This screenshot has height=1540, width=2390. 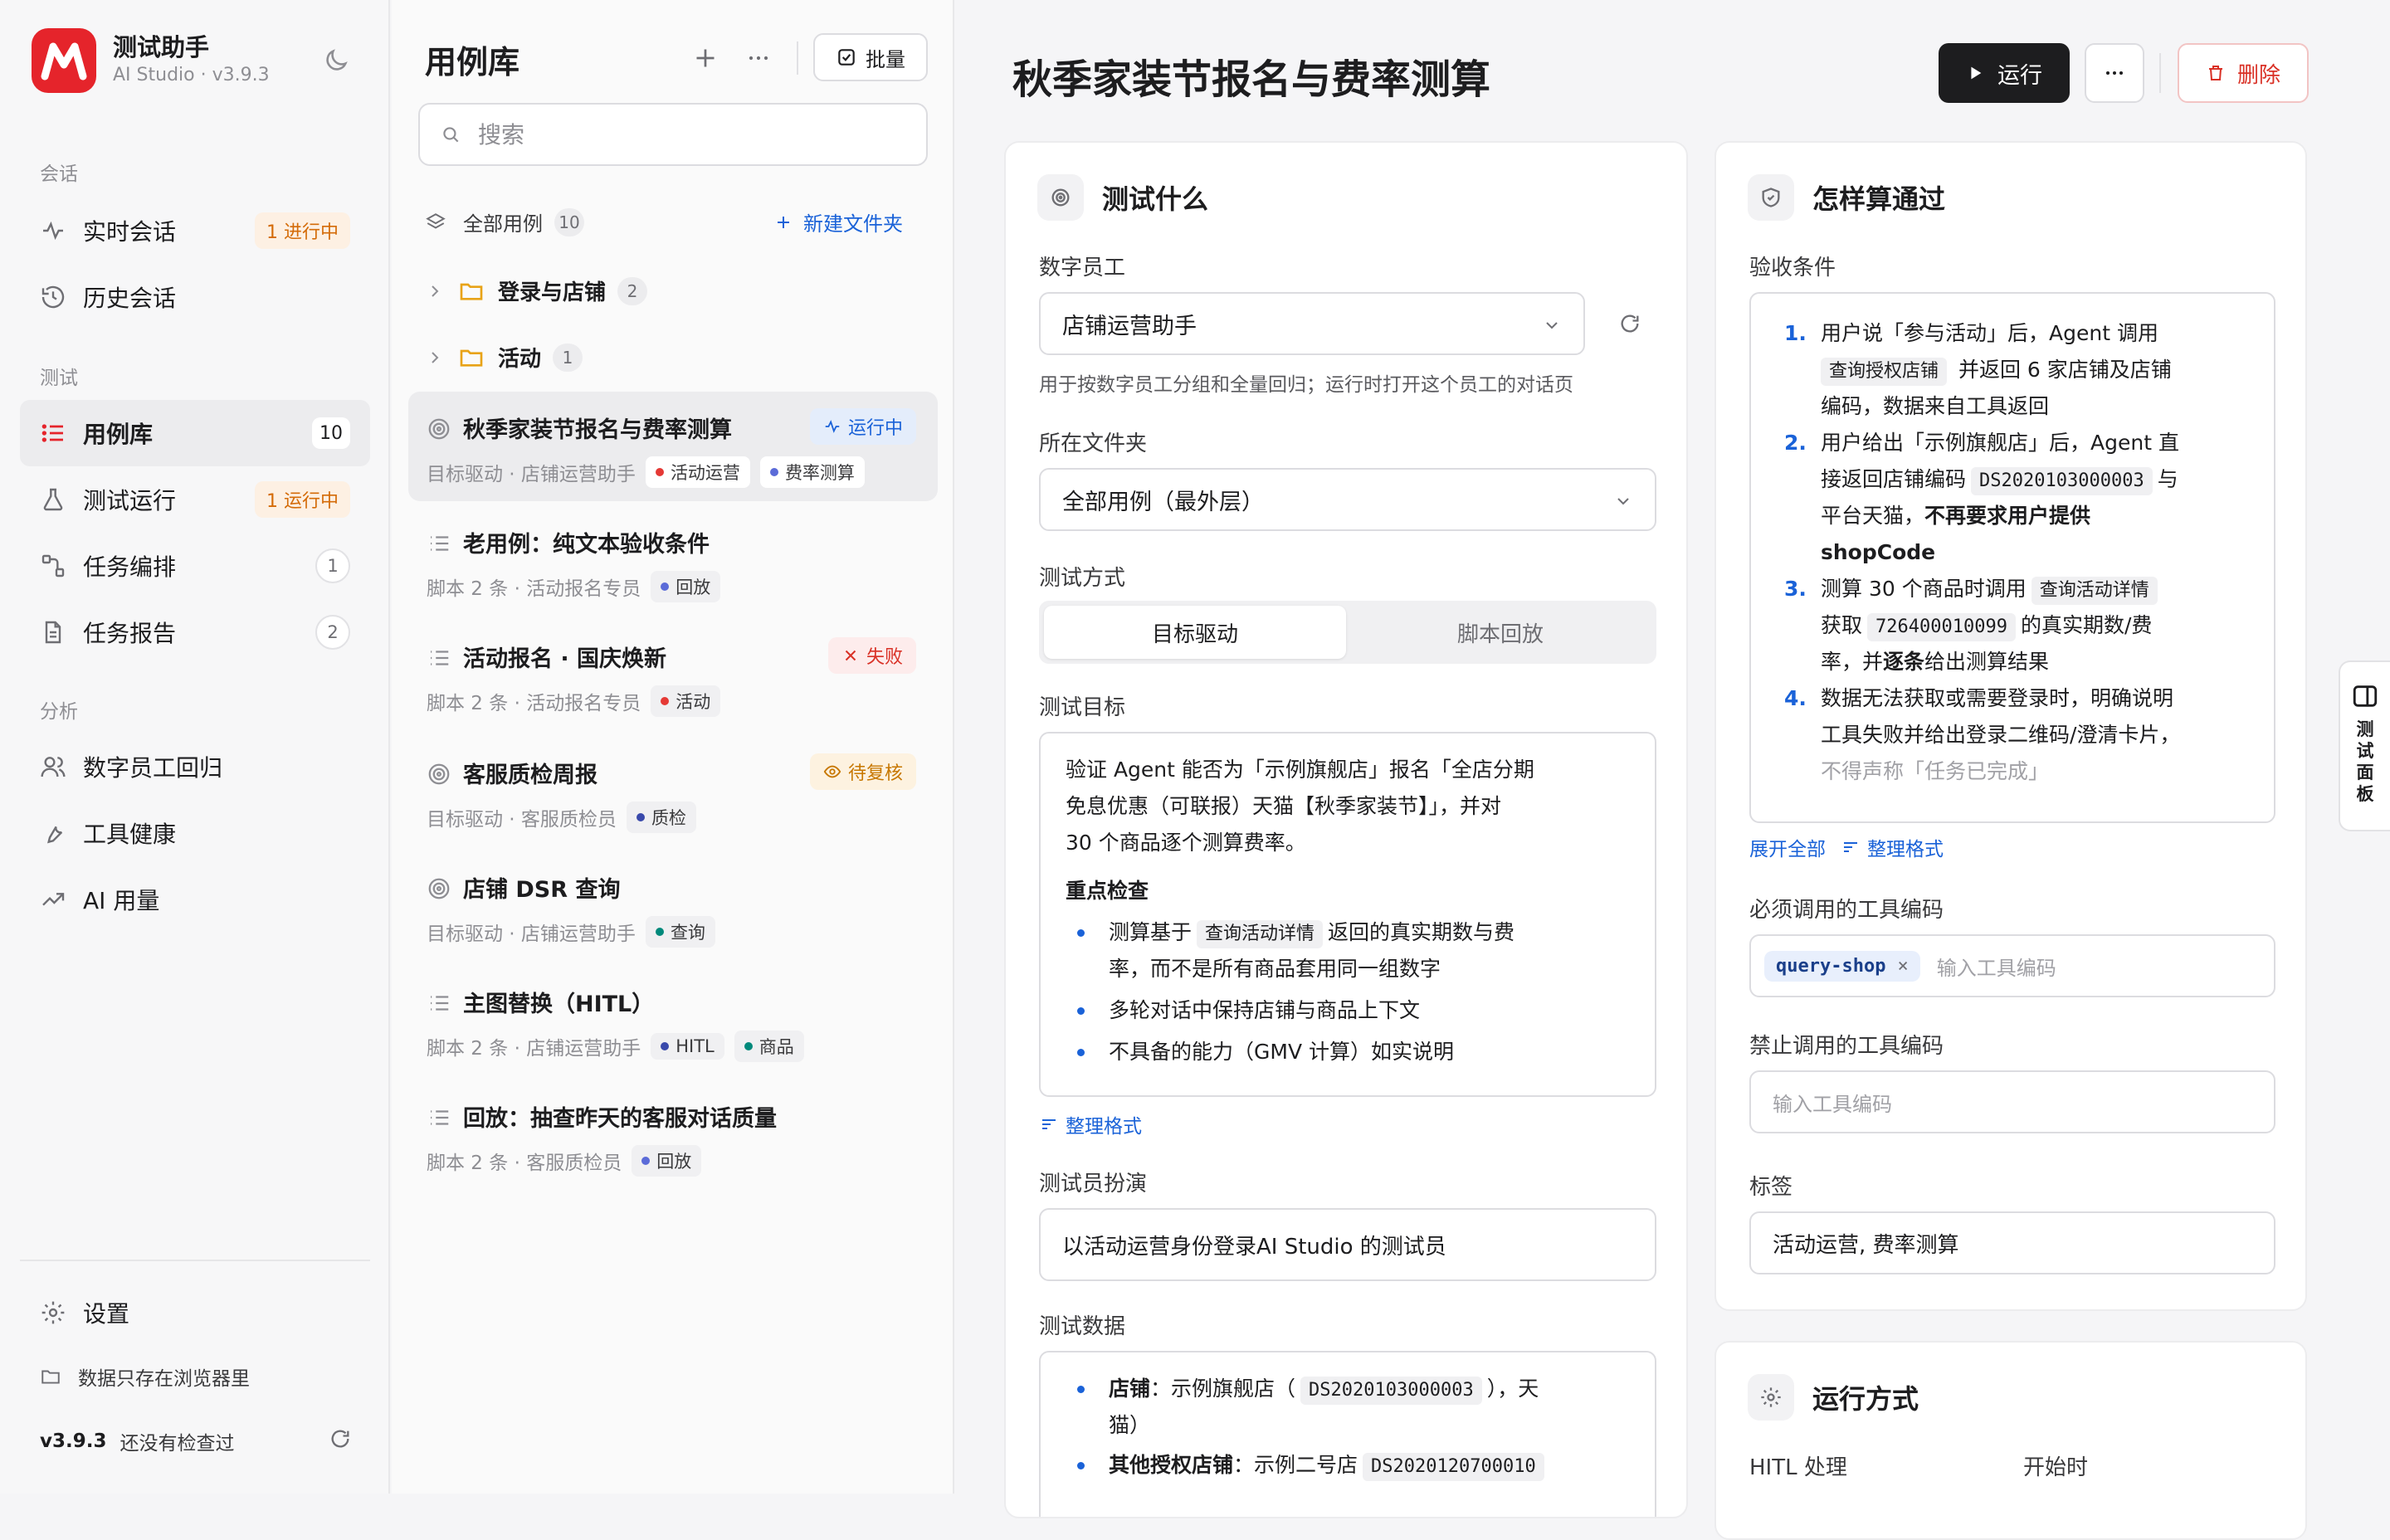 I want to click on card-title: 测试什么, so click(x=1156, y=199).